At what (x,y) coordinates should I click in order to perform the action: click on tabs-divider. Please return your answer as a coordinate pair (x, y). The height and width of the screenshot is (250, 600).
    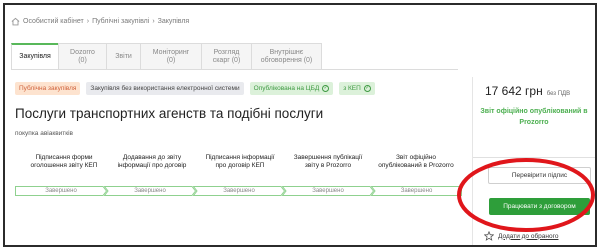
    Looking at the image, I should click on (234, 69).